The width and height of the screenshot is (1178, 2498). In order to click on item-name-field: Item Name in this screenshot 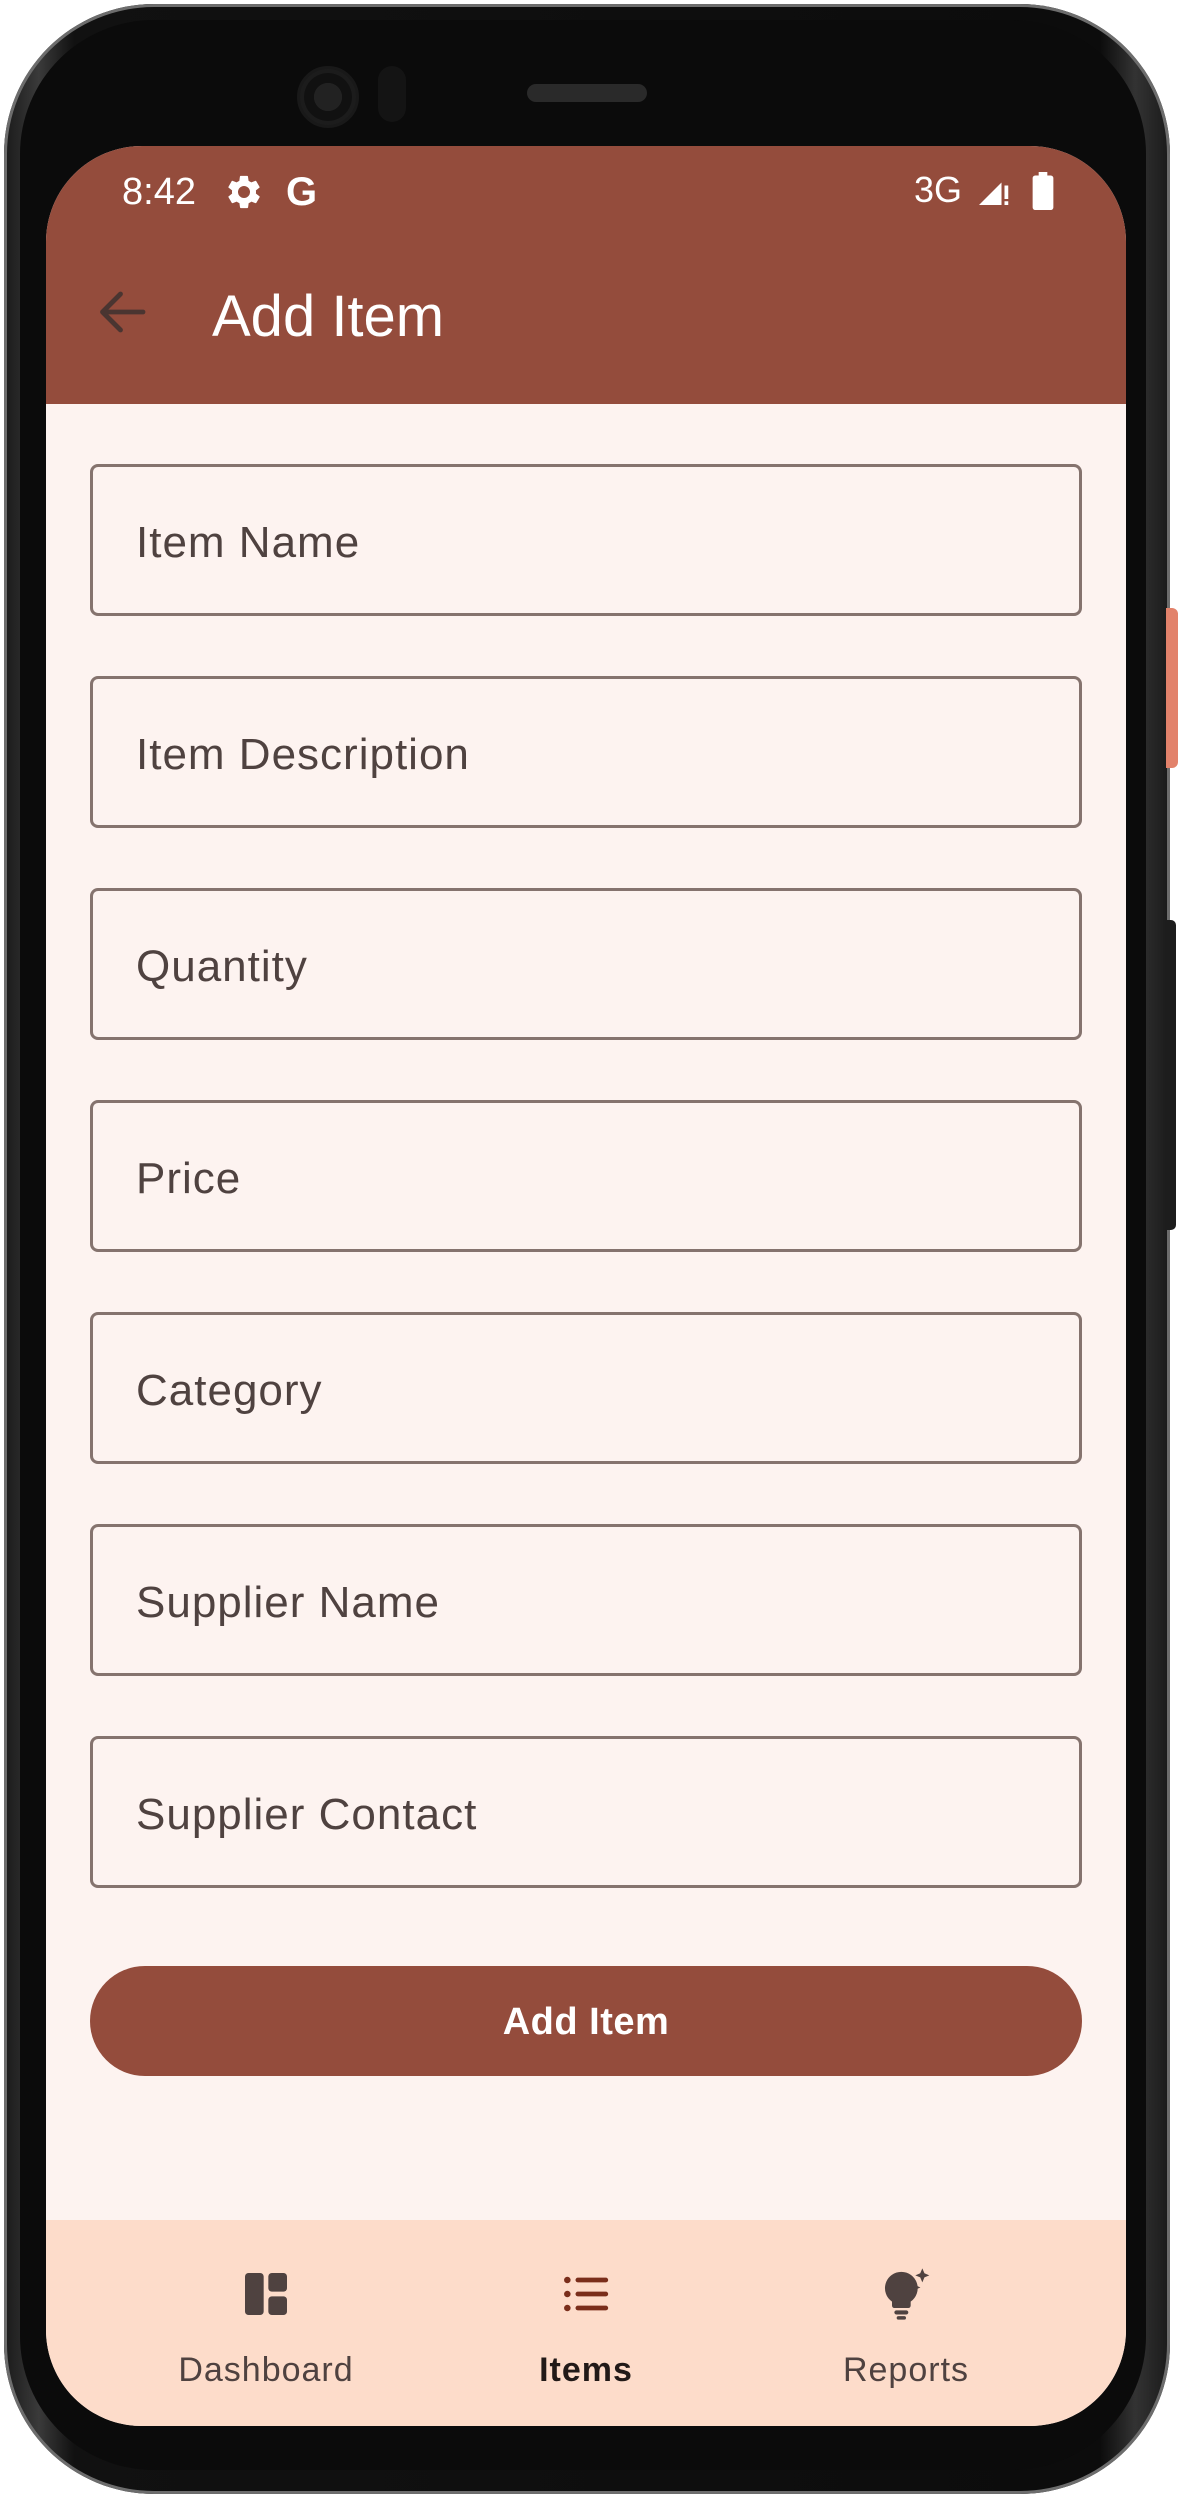, I will do `click(586, 540)`.